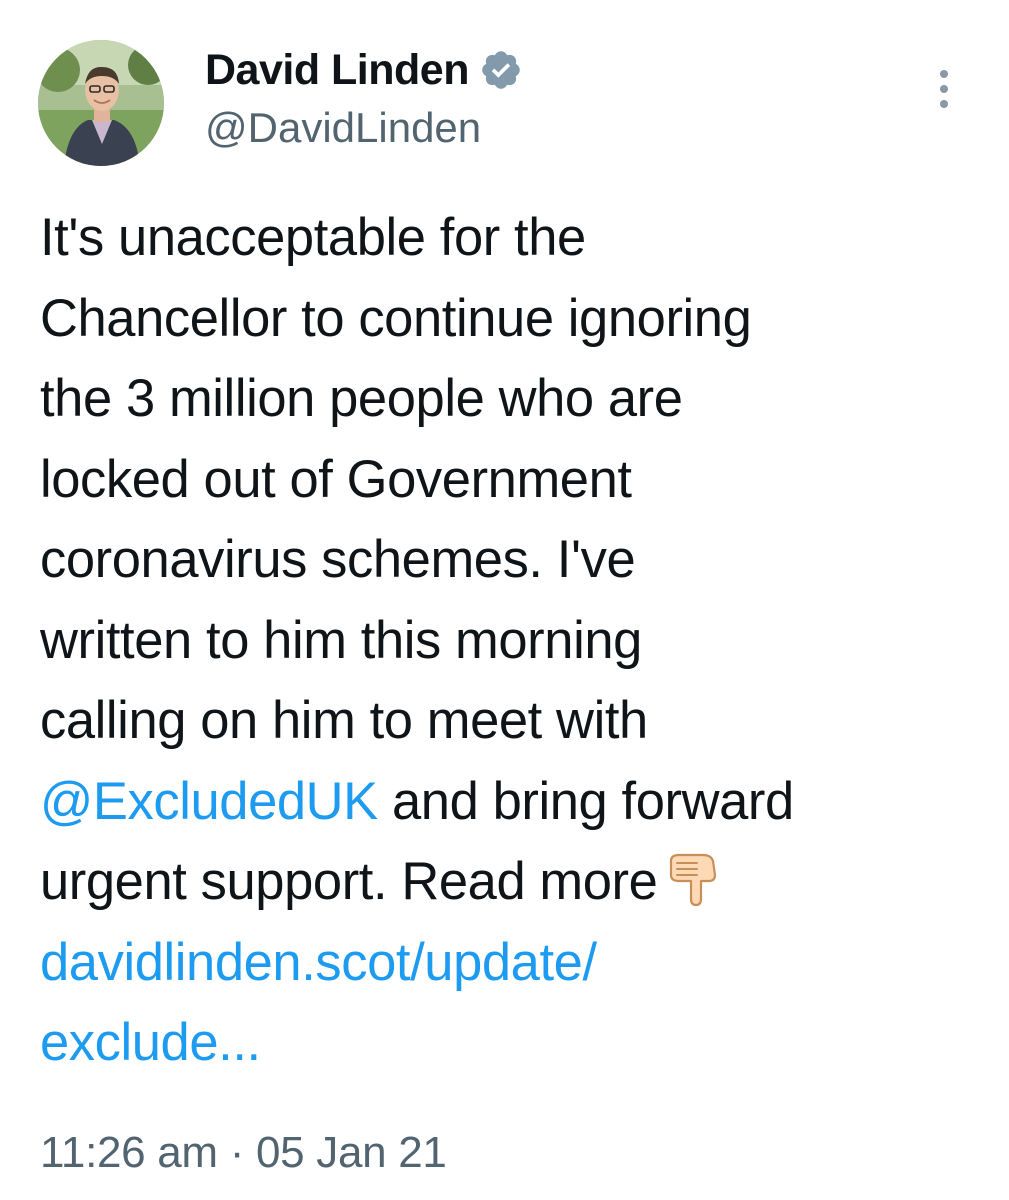 This screenshot has width=1009, height=1200. Describe the element at coordinates (349, 881) in the screenshot. I see `tweet-text-fragment: urgent support. Read more` at that location.